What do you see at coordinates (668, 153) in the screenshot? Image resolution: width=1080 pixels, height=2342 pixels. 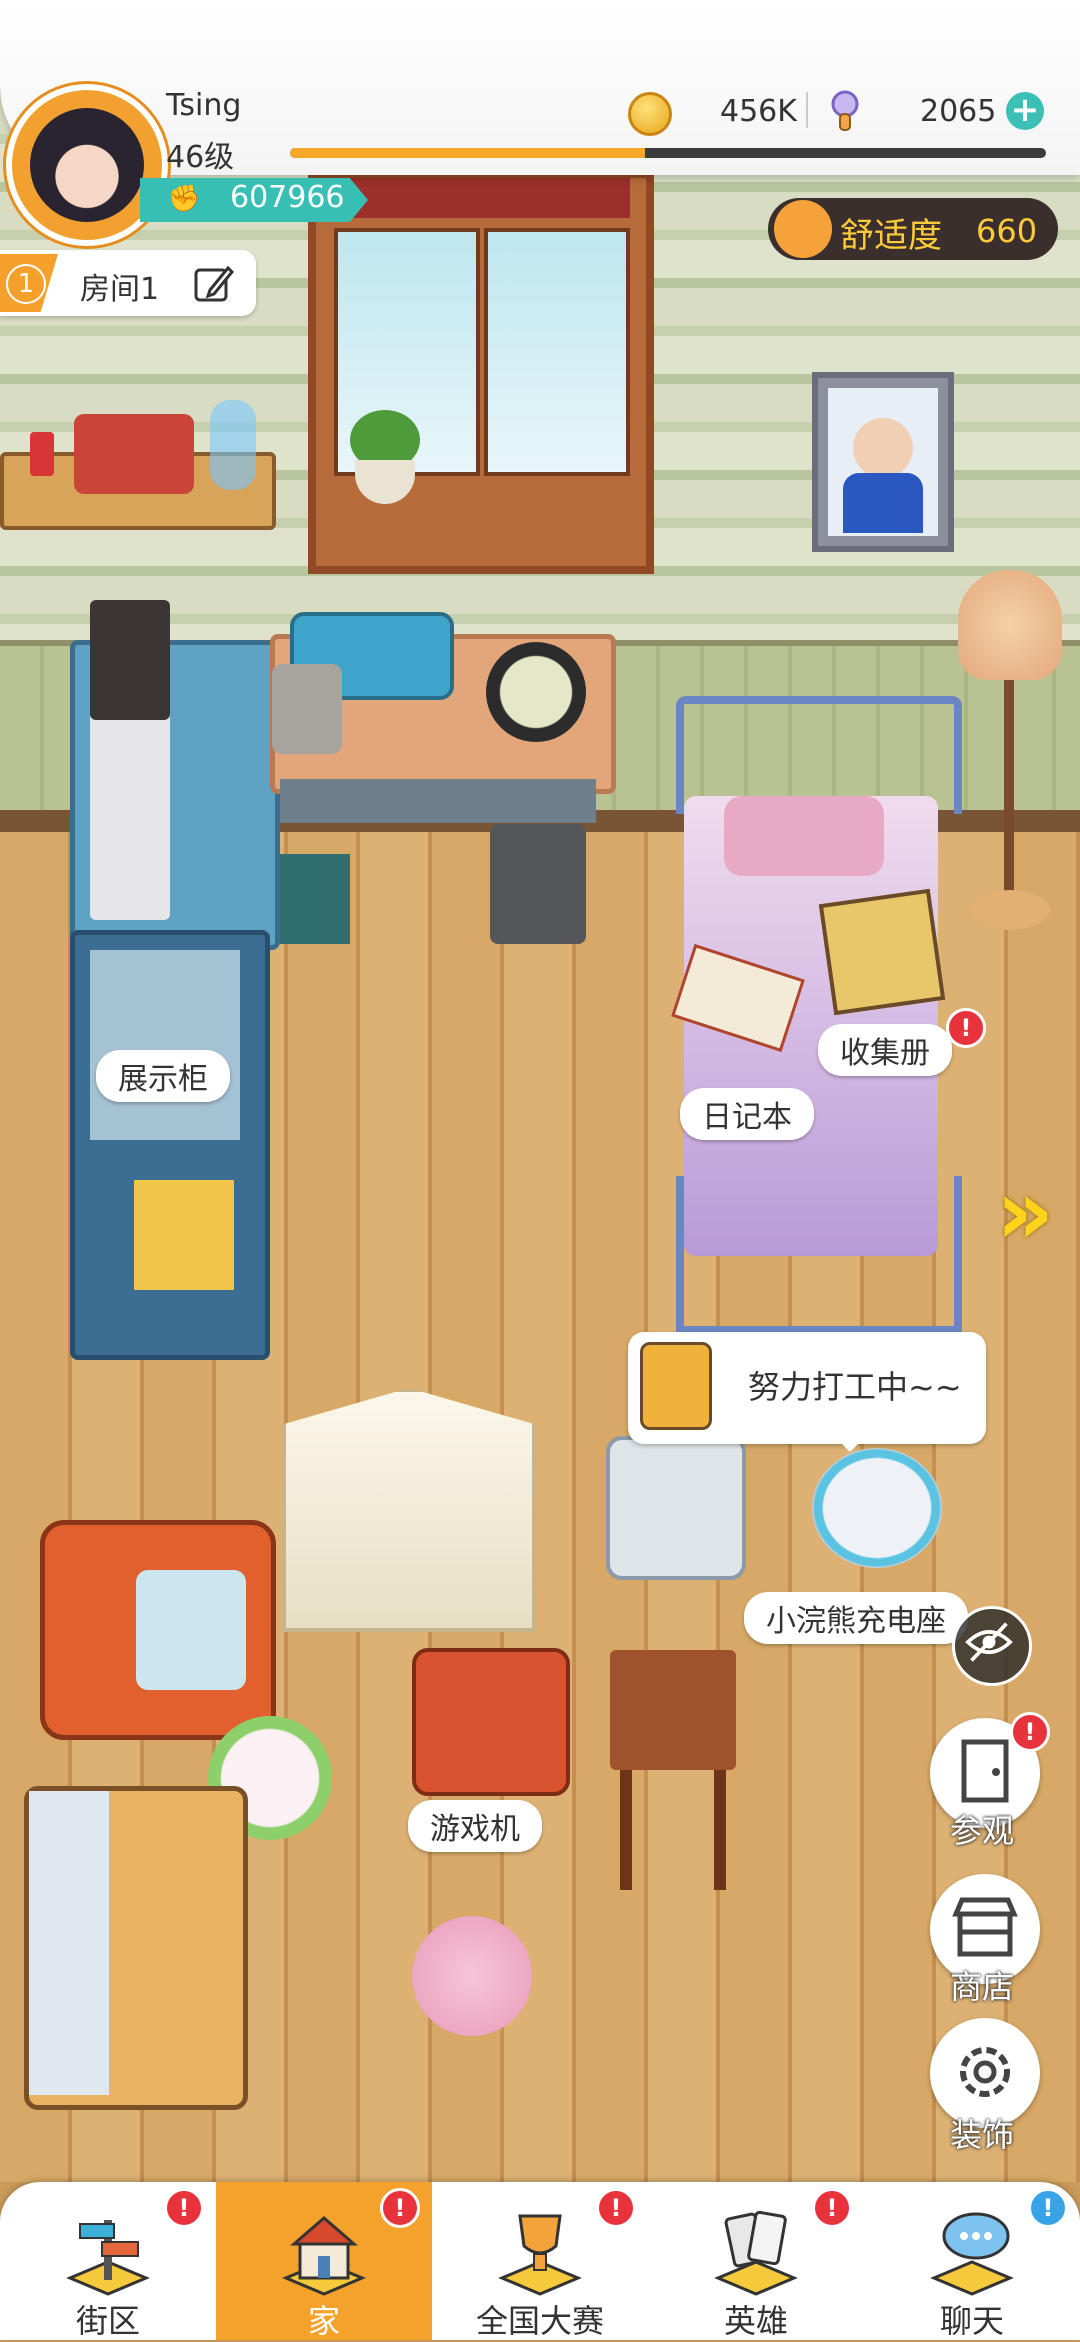 I see `xp-bar` at bounding box center [668, 153].